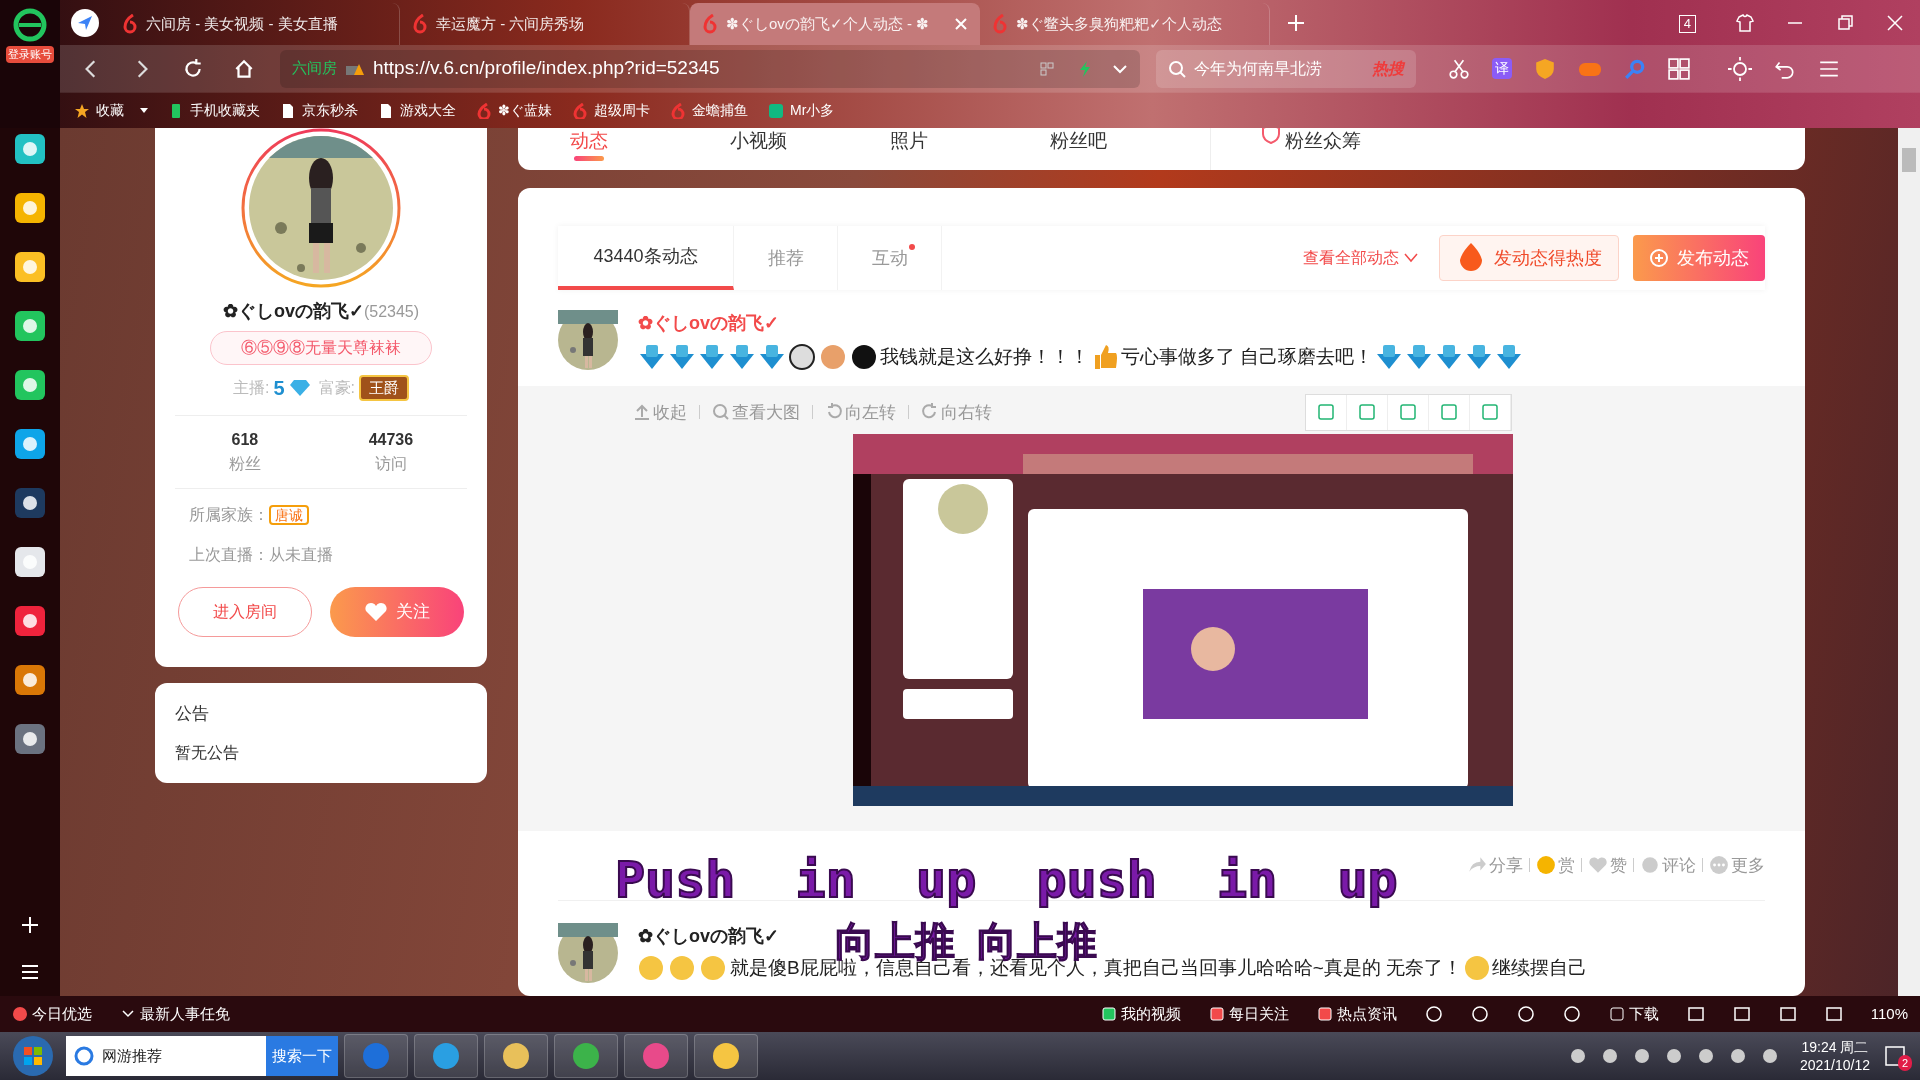  I want to click on view-all-link: 查看全部动态, so click(1351, 258).